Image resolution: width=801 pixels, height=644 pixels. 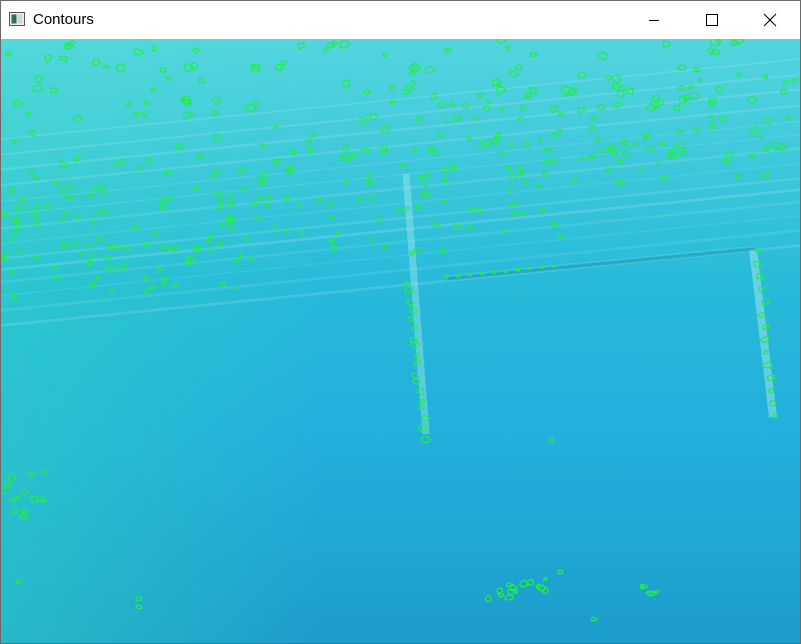 I want to click on maximize-button, so click(x=712, y=20).